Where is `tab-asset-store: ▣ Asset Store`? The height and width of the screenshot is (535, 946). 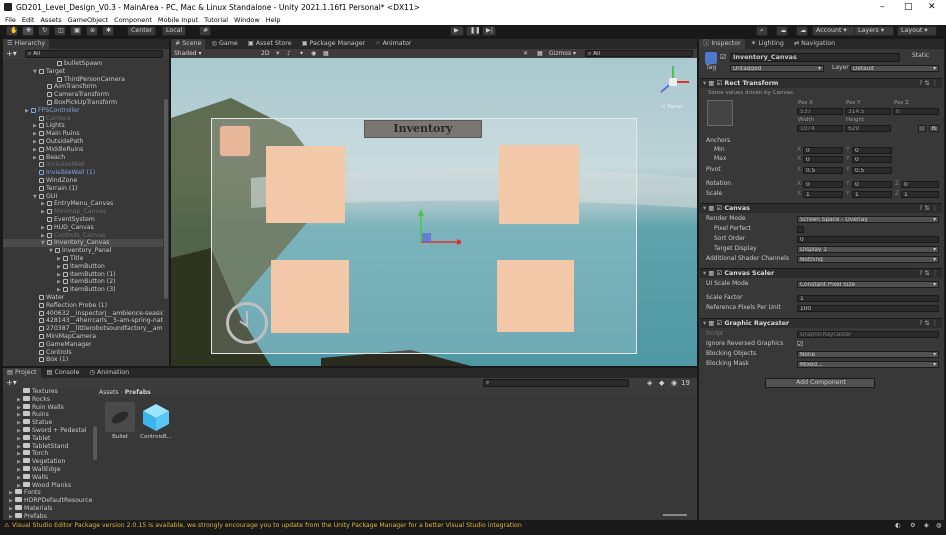
tab-asset-store: ▣ Asset Store is located at coordinates (270, 44).